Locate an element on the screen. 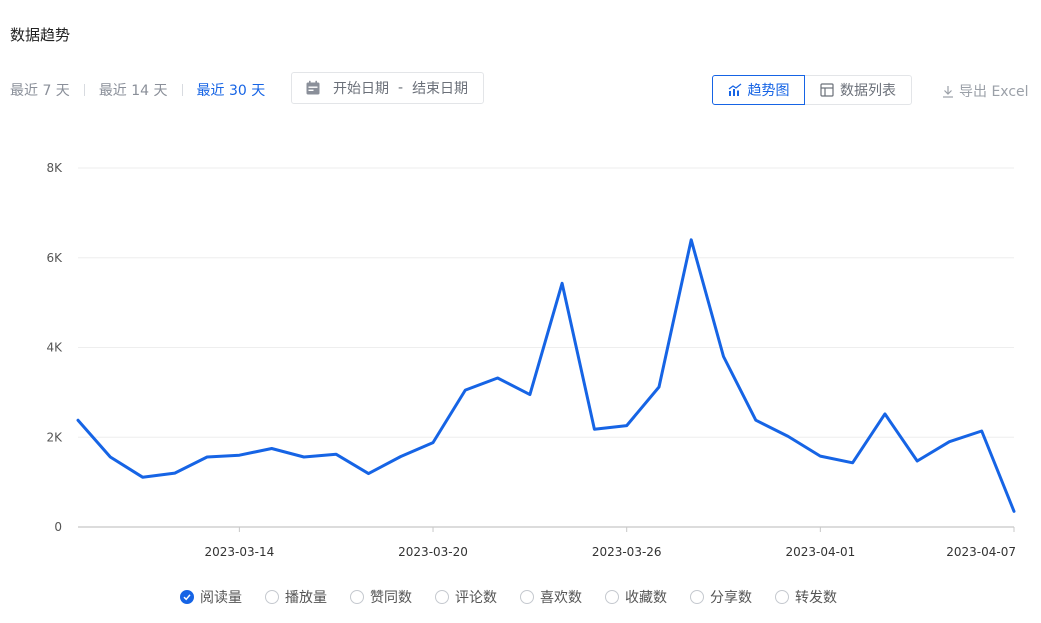 This screenshot has width=1041, height=623. legend-label: 赞同数 is located at coordinates (391, 598).